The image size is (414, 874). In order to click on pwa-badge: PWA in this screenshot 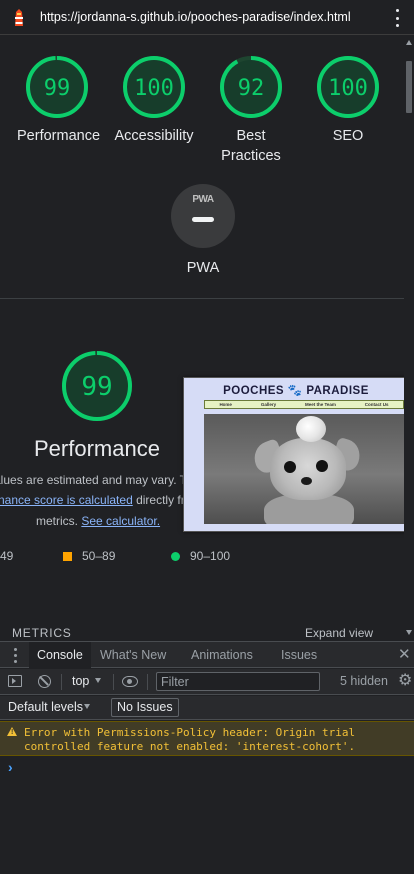, I will do `click(203, 216)`.